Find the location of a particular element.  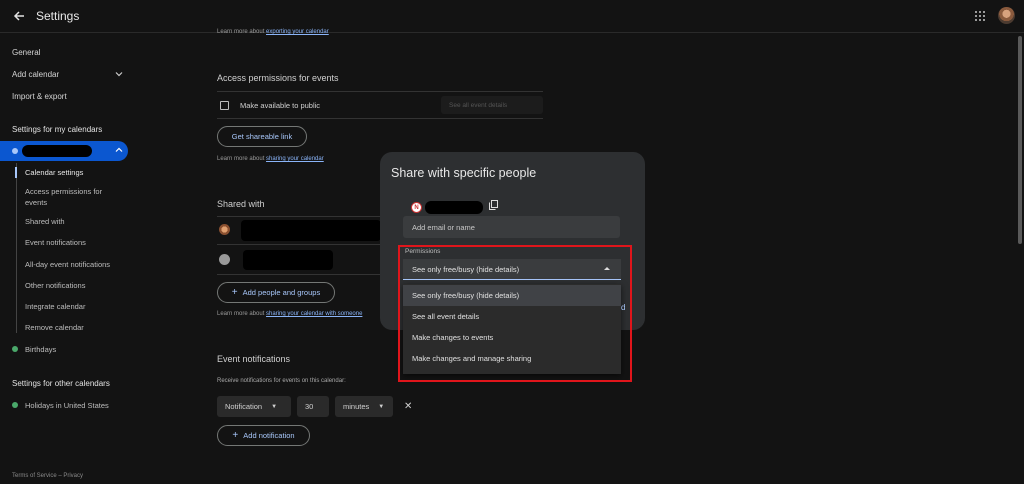

notification-type-select: Notification ▼ is located at coordinates (254, 406).